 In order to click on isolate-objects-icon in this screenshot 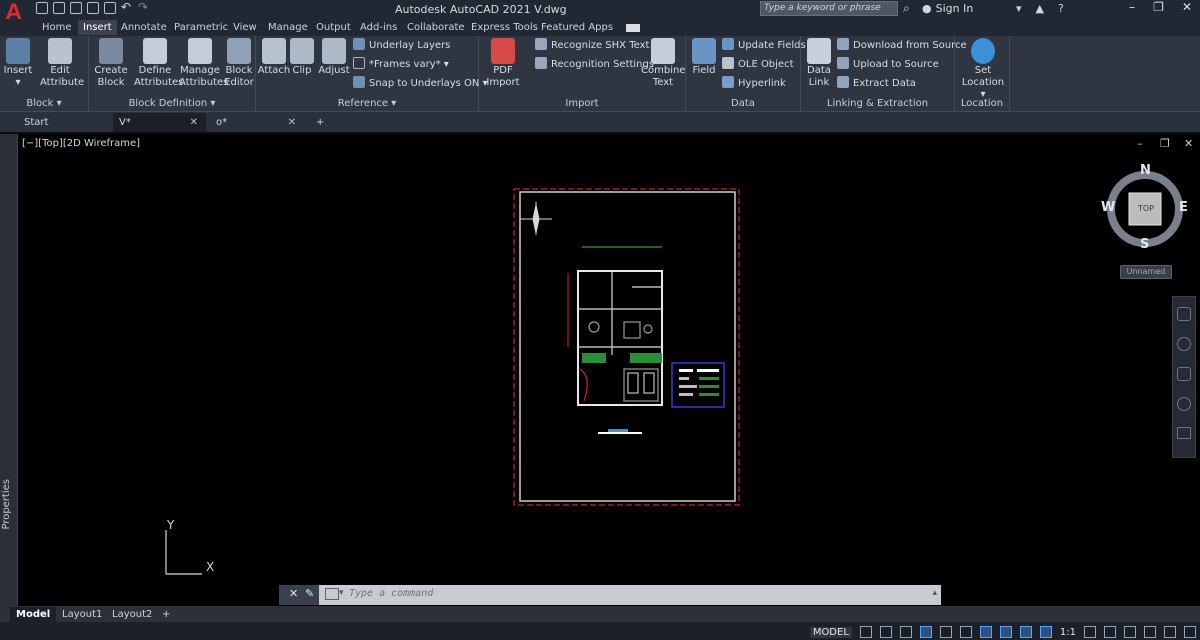, I will do `click(1150, 632)`.